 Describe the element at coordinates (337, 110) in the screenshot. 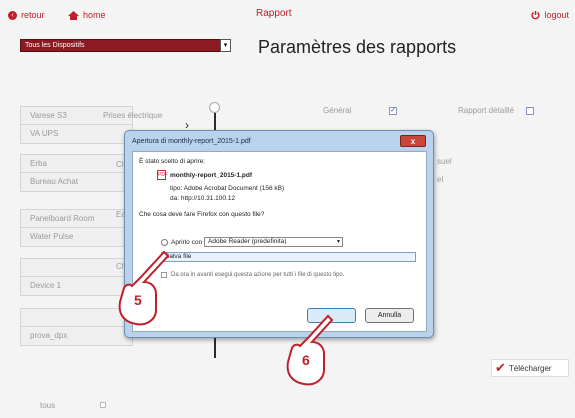

I see `general-label: Général` at that location.